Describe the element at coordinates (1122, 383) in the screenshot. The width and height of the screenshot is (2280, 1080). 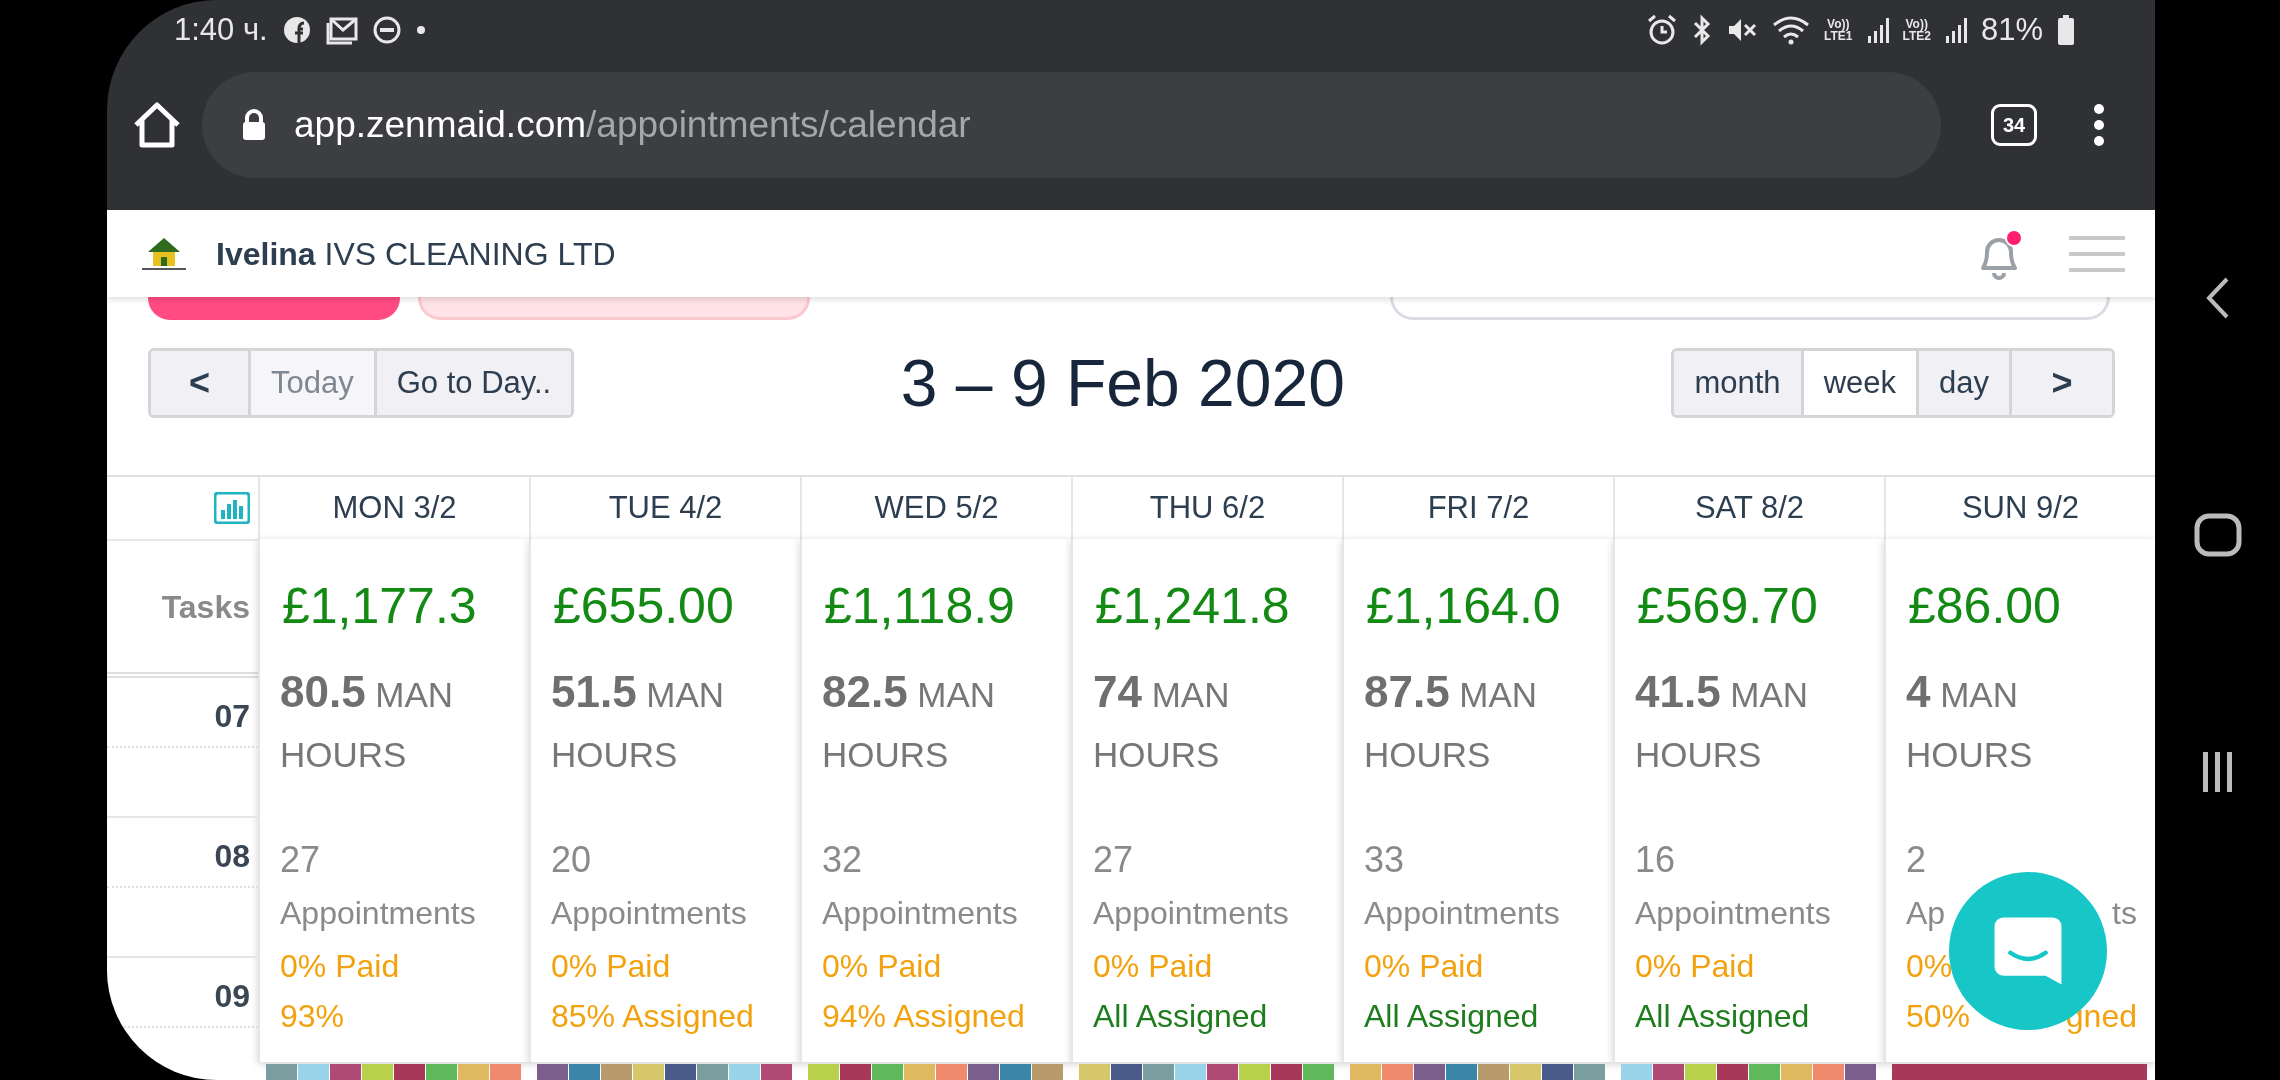
I see `date-range-title: 3 – 9 Feb 2020` at that location.